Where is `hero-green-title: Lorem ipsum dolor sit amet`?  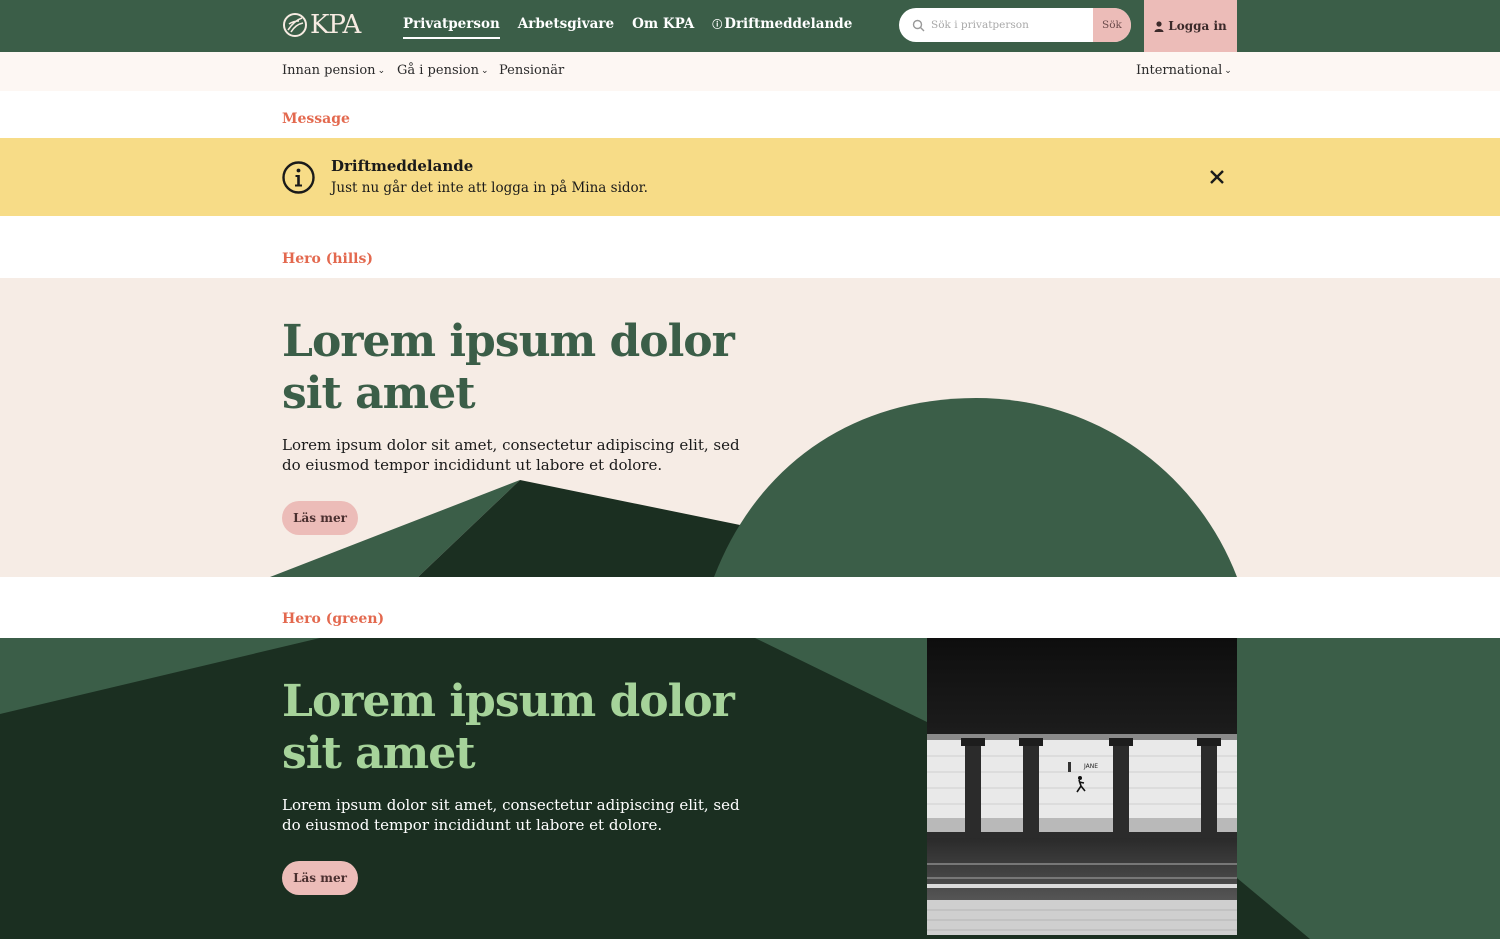
hero-green-title: Lorem ipsum dolor sit amet is located at coordinates (508, 727).